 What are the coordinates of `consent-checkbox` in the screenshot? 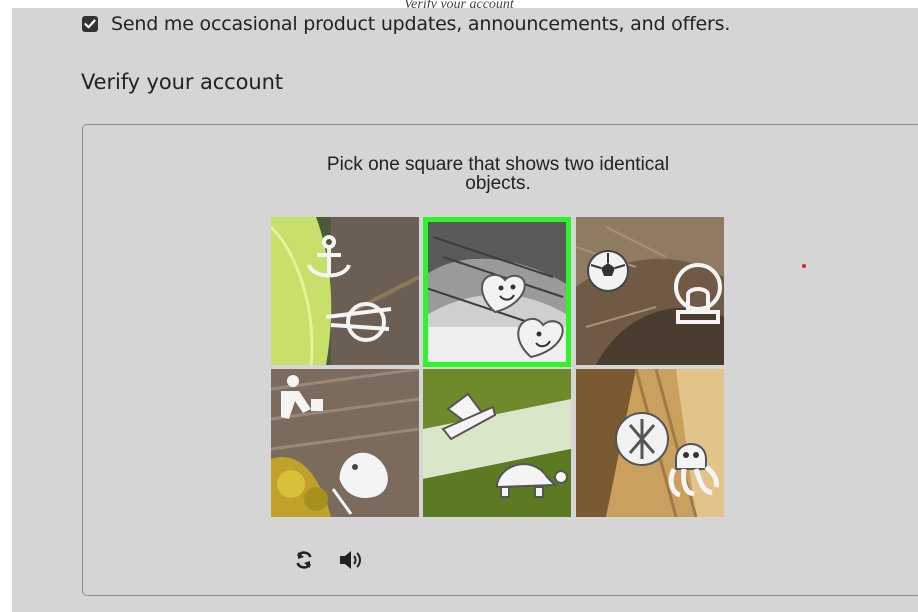 It's located at (90, 24).